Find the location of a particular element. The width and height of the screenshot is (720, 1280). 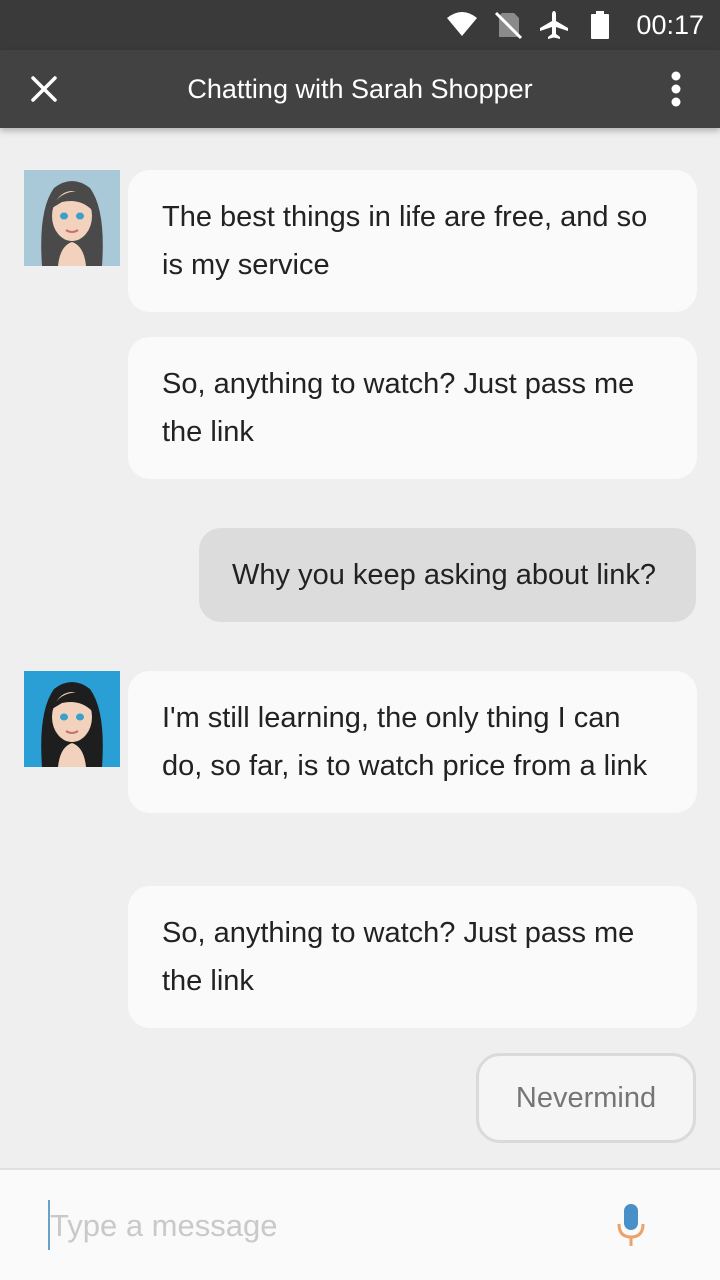

more-options-button is located at coordinates (676, 89).